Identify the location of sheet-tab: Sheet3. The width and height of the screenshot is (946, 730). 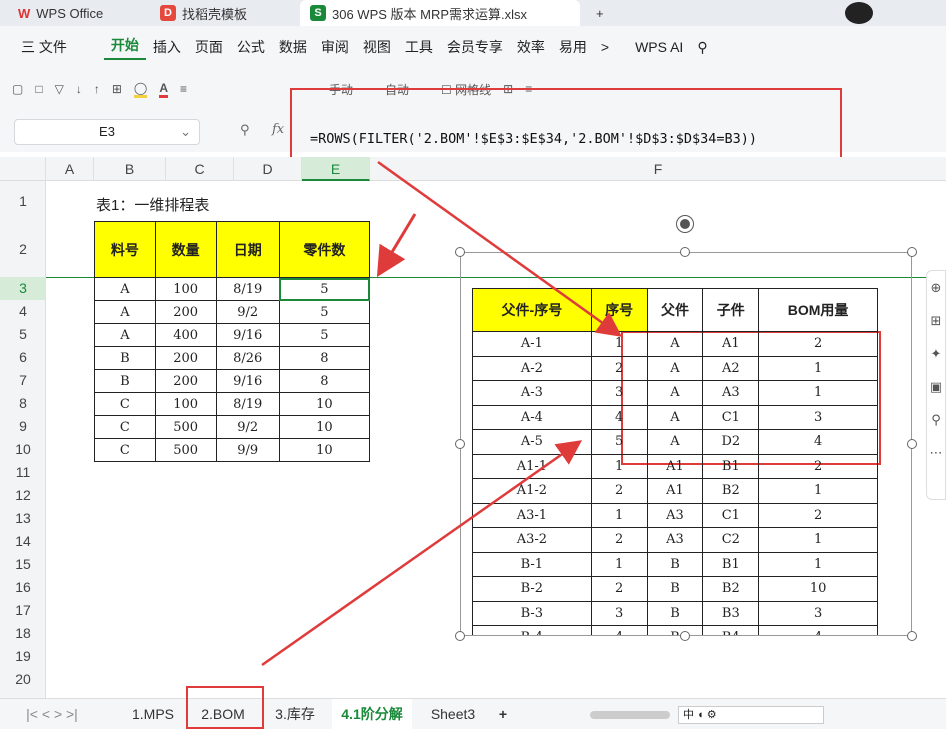
(453, 714).